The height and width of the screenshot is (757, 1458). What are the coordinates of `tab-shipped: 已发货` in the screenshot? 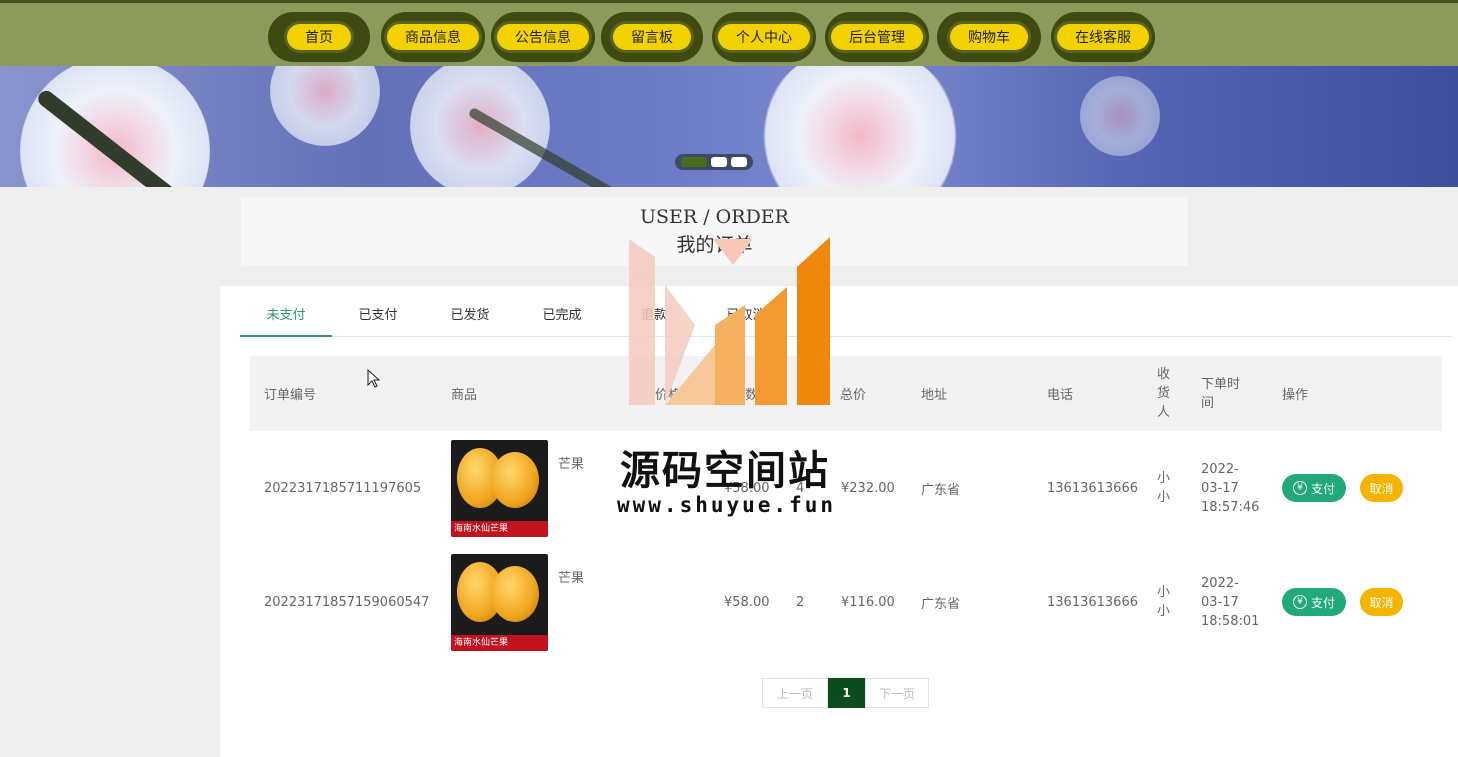 It's located at (470, 318).